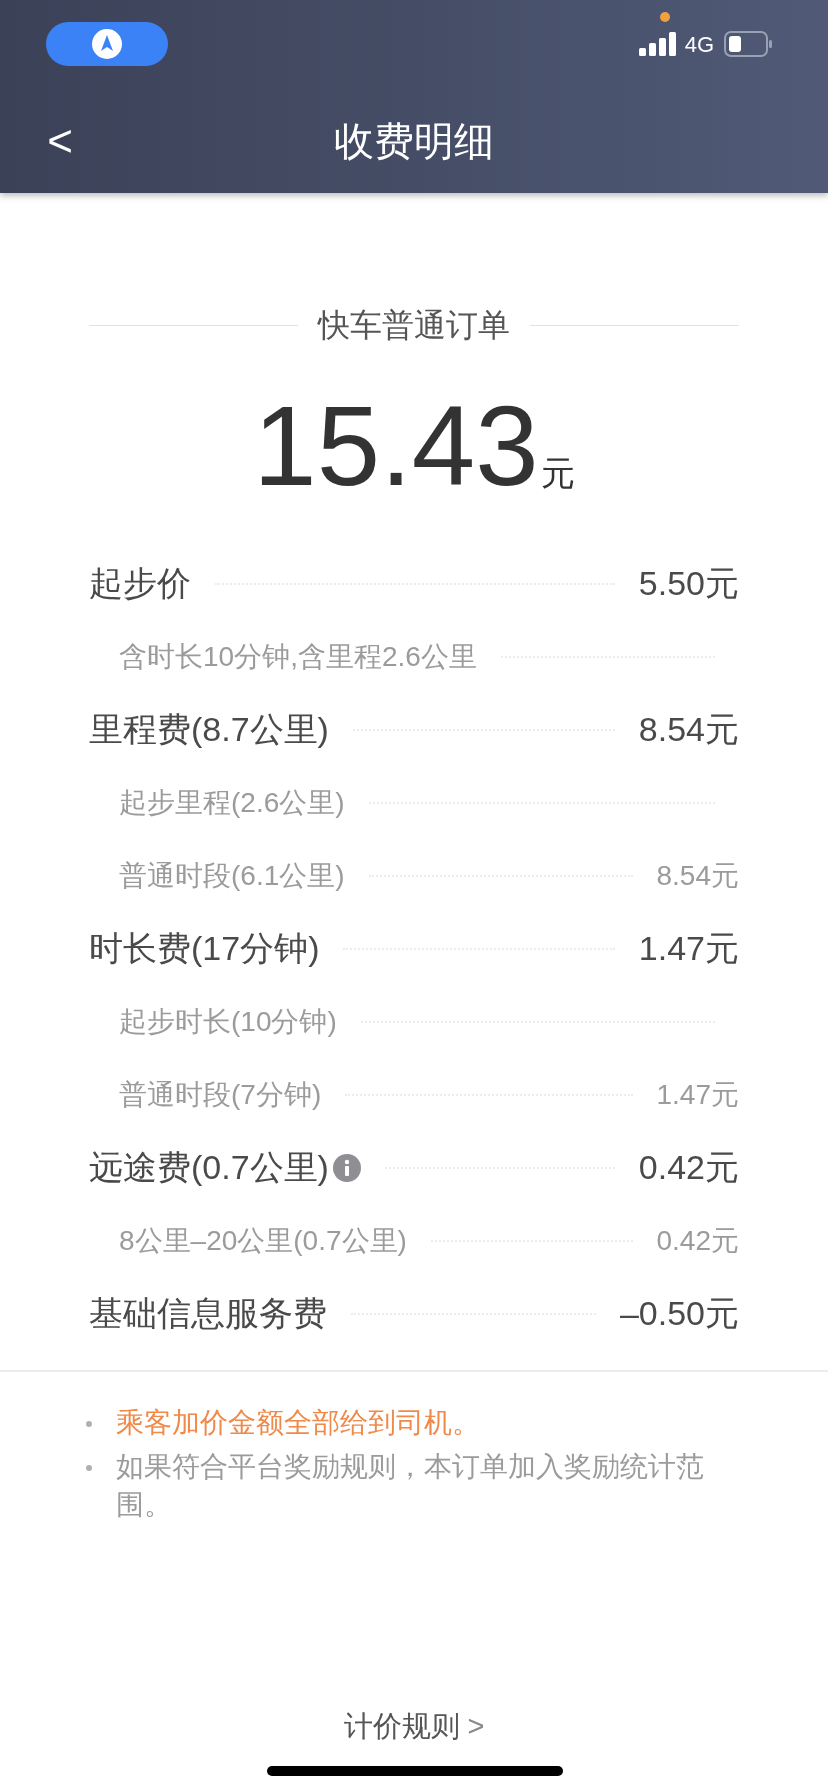 The image size is (828, 1792). What do you see at coordinates (263, 1240) in the screenshot?
I see `fee-detail-label: 8公里–20公里(0.7公里)` at bounding box center [263, 1240].